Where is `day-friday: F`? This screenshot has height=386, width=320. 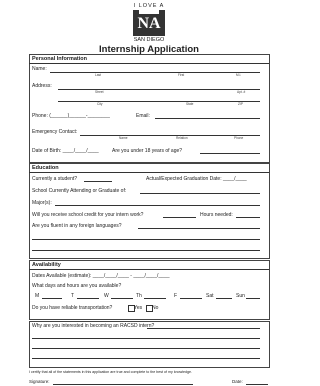 day-friday: F is located at coordinates (176, 296).